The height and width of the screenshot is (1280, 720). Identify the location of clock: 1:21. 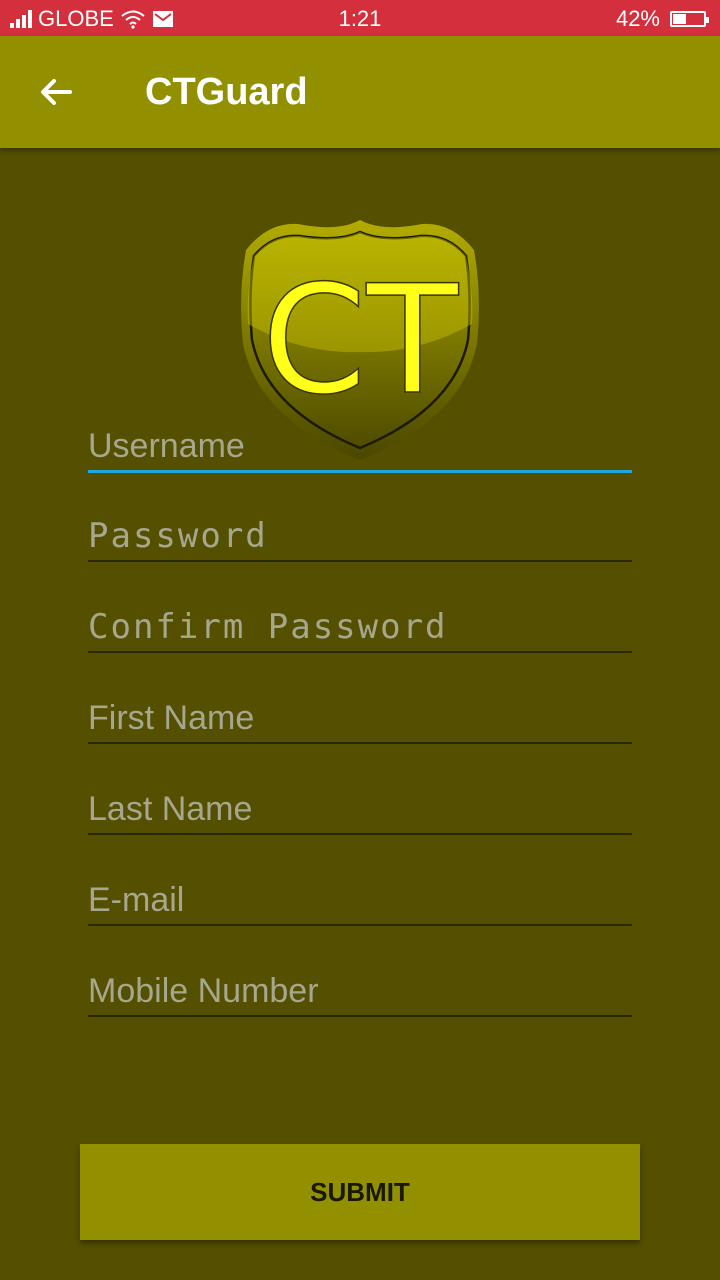
(360, 18).